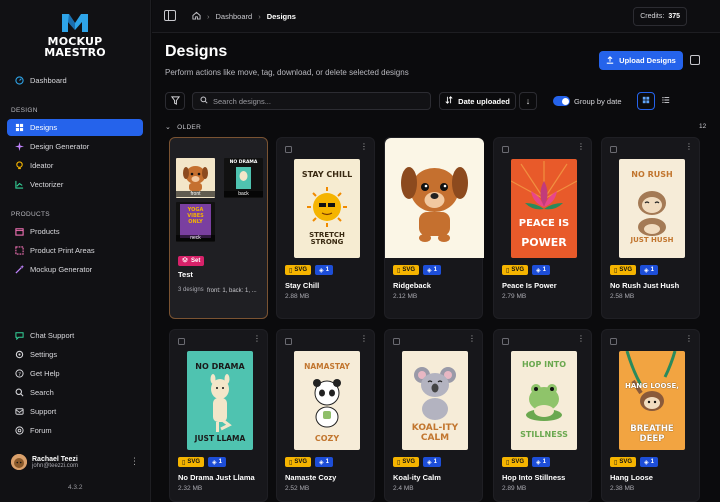 Image resolution: width=720 pixels, height=502 pixels. I want to click on home-icon, so click(196, 16).